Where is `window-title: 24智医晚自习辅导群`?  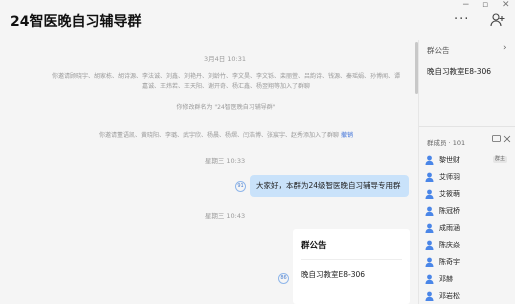
window-title: 24智医晚自习辅导群 is located at coordinates (76, 22).